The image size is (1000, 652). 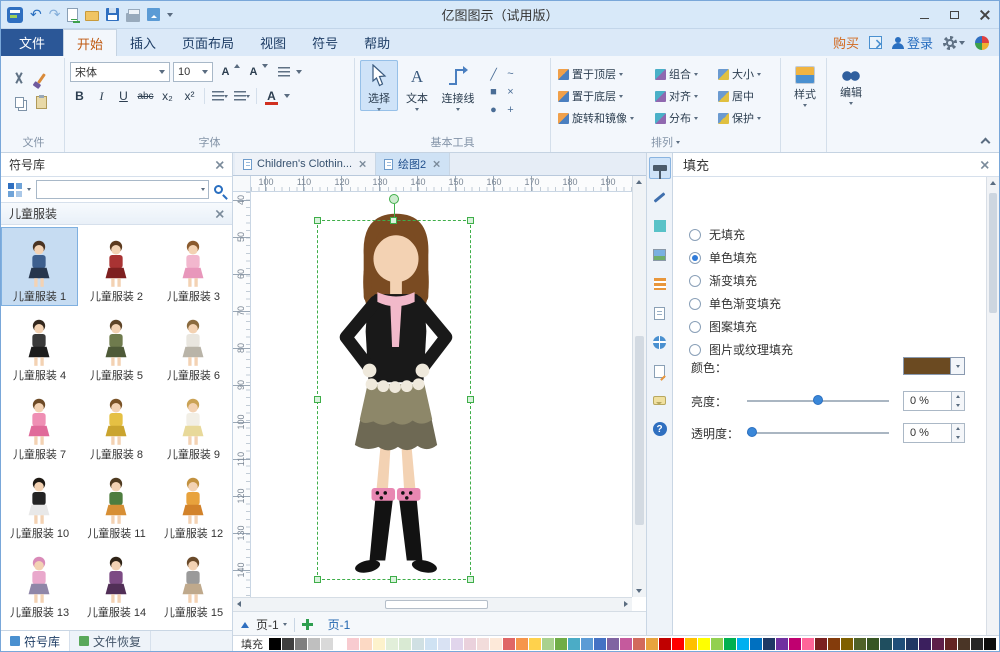 What do you see at coordinates (684, 74) in the screenshot?
I see `arrange-button: 组合` at bounding box center [684, 74].